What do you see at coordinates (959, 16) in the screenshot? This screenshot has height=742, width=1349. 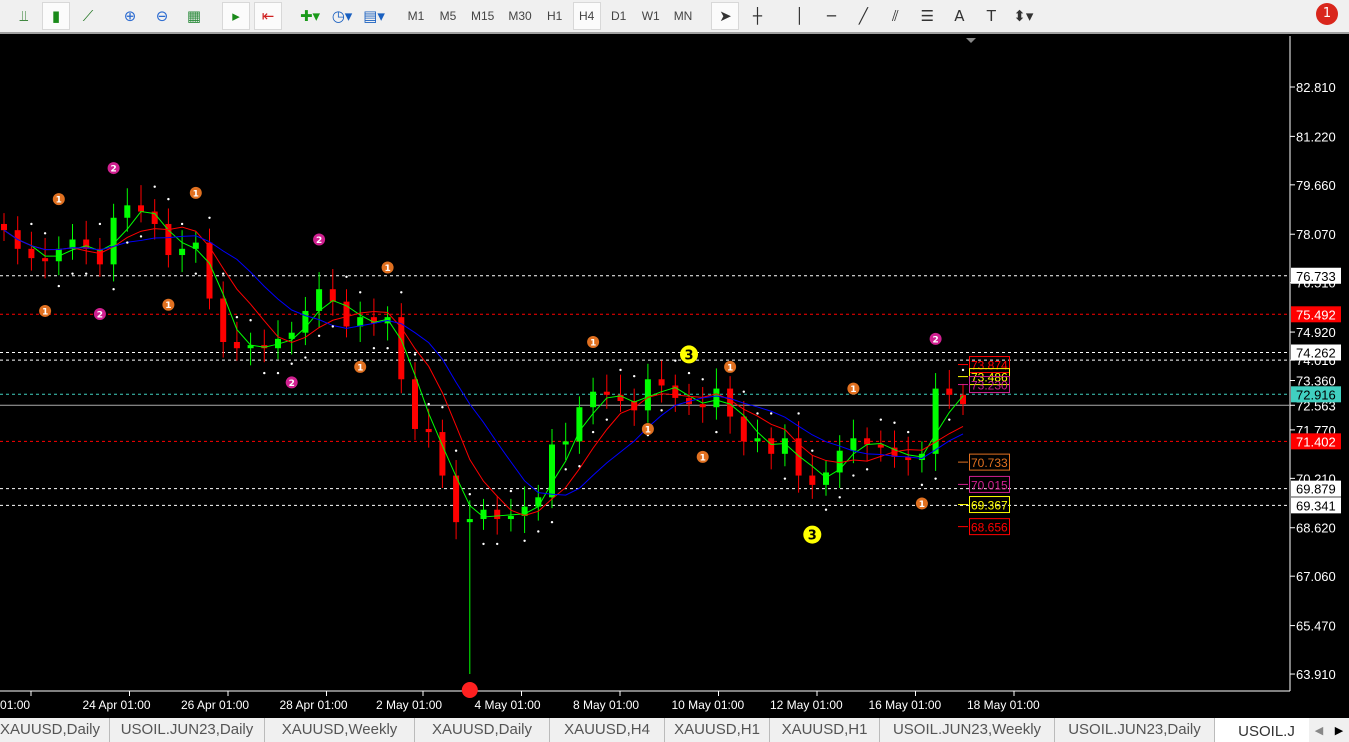 I see `text-icon: A` at bounding box center [959, 16].